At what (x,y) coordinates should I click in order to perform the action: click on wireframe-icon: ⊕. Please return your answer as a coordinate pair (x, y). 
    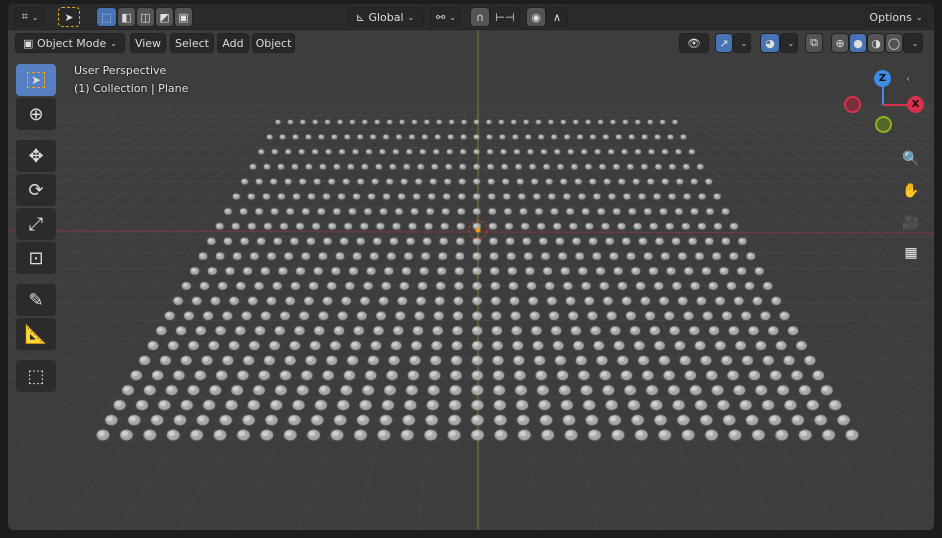
    Looking at the image, I should click on (840, 43).